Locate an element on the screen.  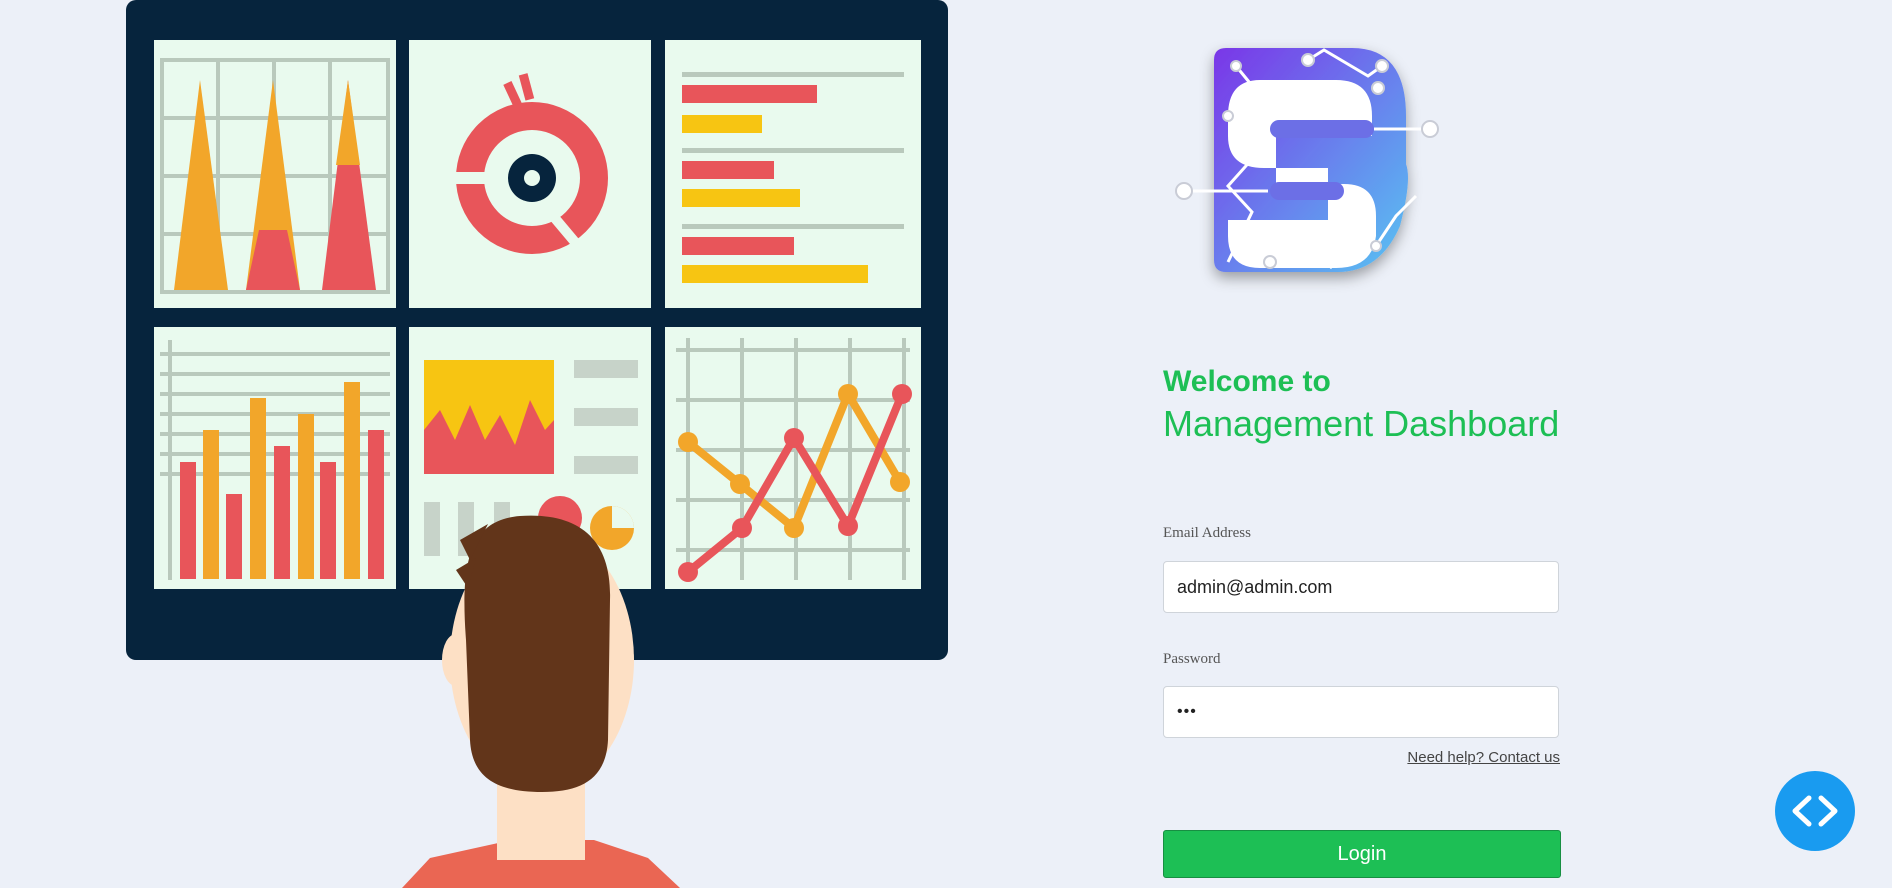
welcome-heading: Welcome to Management Dashboard is located at coordinates (1361, 405).